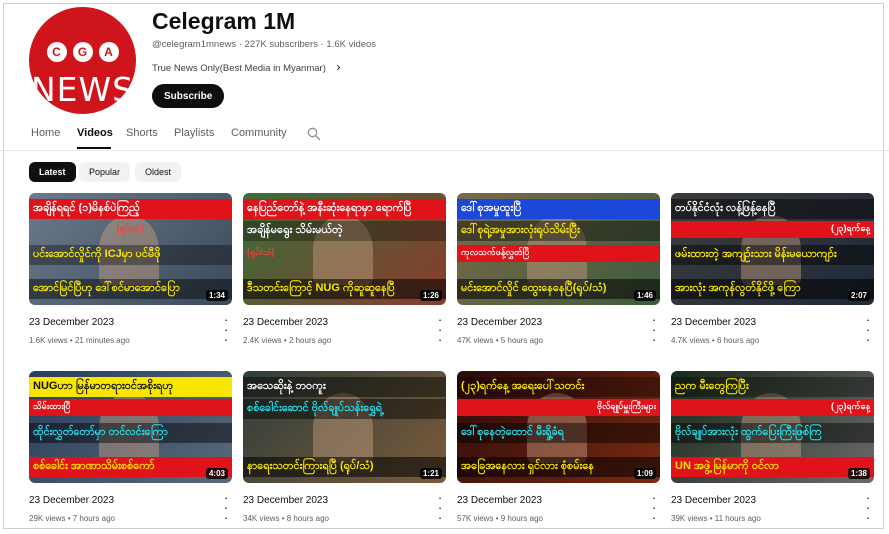 This screenshot has height=534, width=889. Describe the element at coordinates (194, 44) in the screenshot. I see `channel-handle: @celegram1mnews` at that location.